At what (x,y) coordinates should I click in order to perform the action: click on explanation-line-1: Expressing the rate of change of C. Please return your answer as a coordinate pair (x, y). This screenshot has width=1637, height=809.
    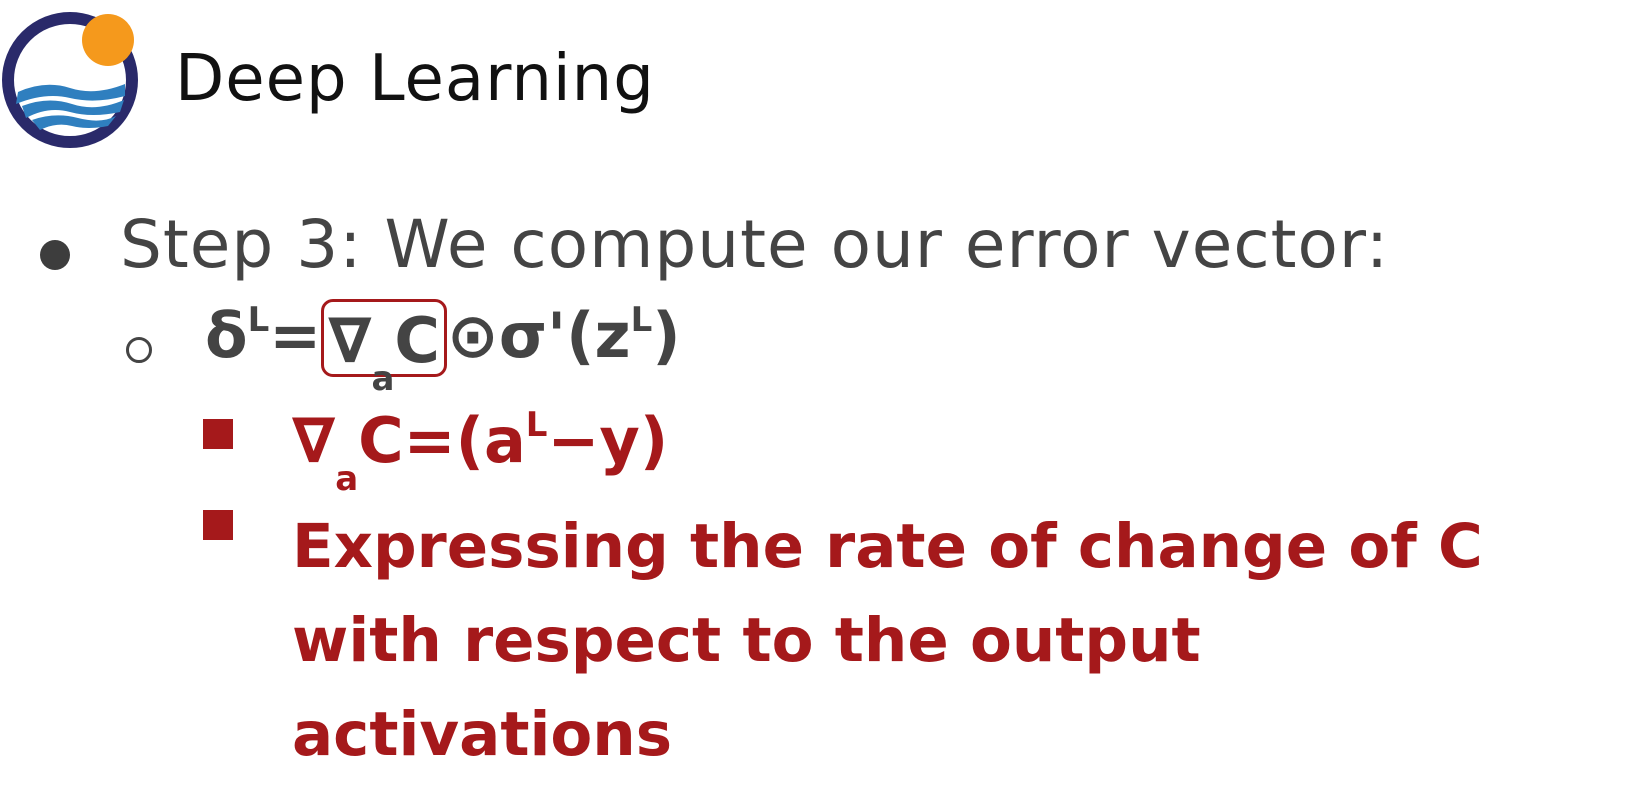
    Looking at the image, I should click on (887, 546).